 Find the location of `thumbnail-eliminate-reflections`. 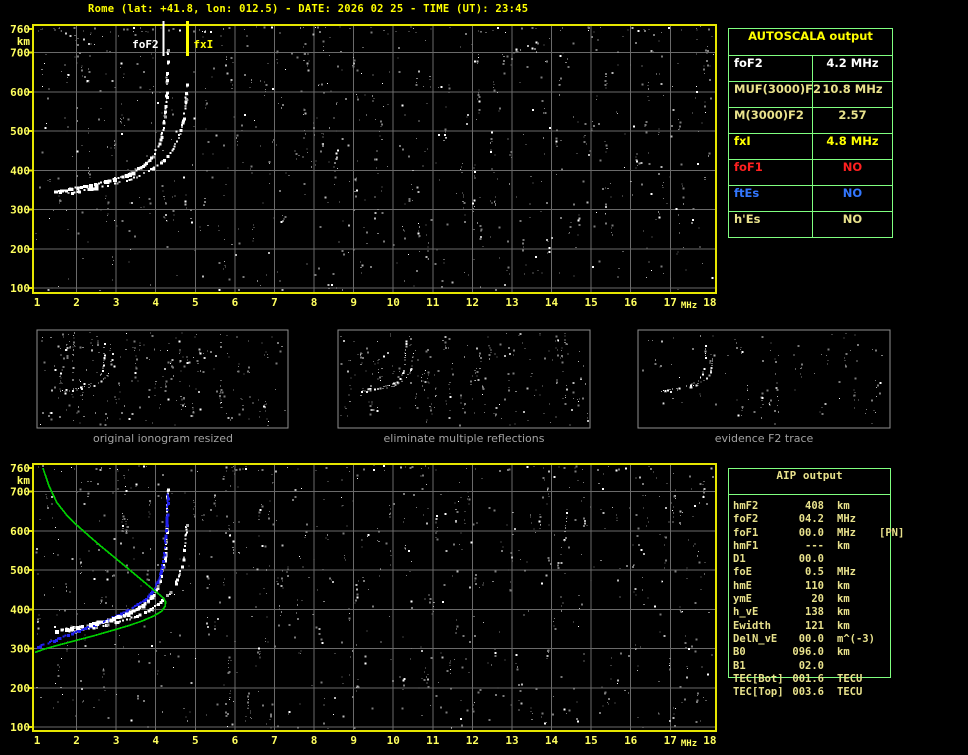

thumbnail-eliminate-reflections is located at coordinates (464, 379).